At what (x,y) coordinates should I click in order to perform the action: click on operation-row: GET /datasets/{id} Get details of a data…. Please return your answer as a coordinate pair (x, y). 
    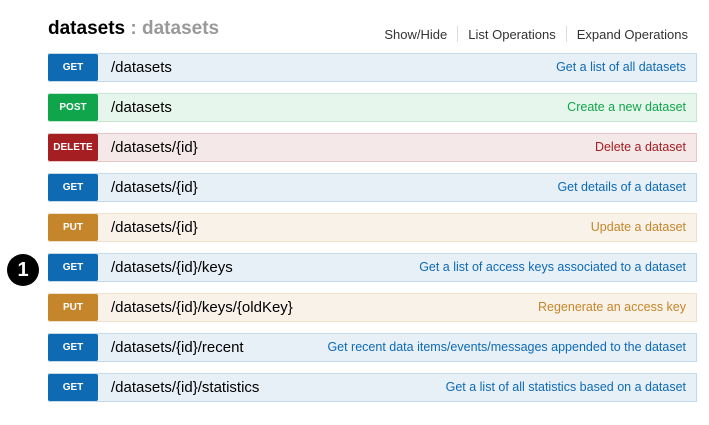
    Looking at the image, I should click on (372, 187).